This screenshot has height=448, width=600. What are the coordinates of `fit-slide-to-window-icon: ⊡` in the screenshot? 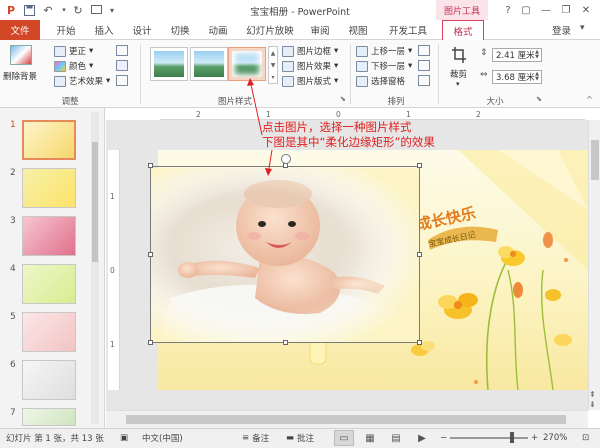 It's located at (585, 438).